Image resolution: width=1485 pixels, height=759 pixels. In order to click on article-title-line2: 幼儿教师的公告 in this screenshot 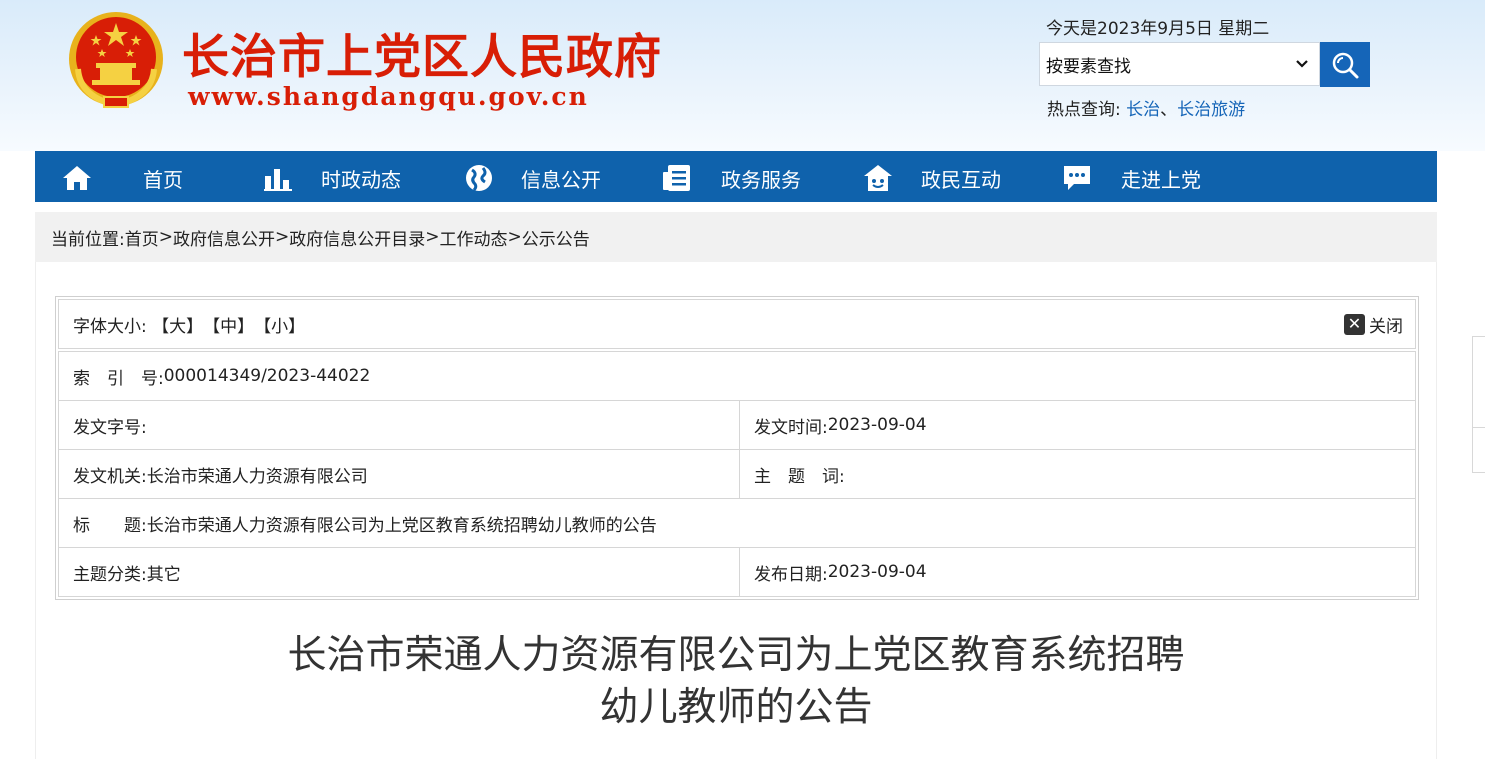, I will do `click(736, 707)`.